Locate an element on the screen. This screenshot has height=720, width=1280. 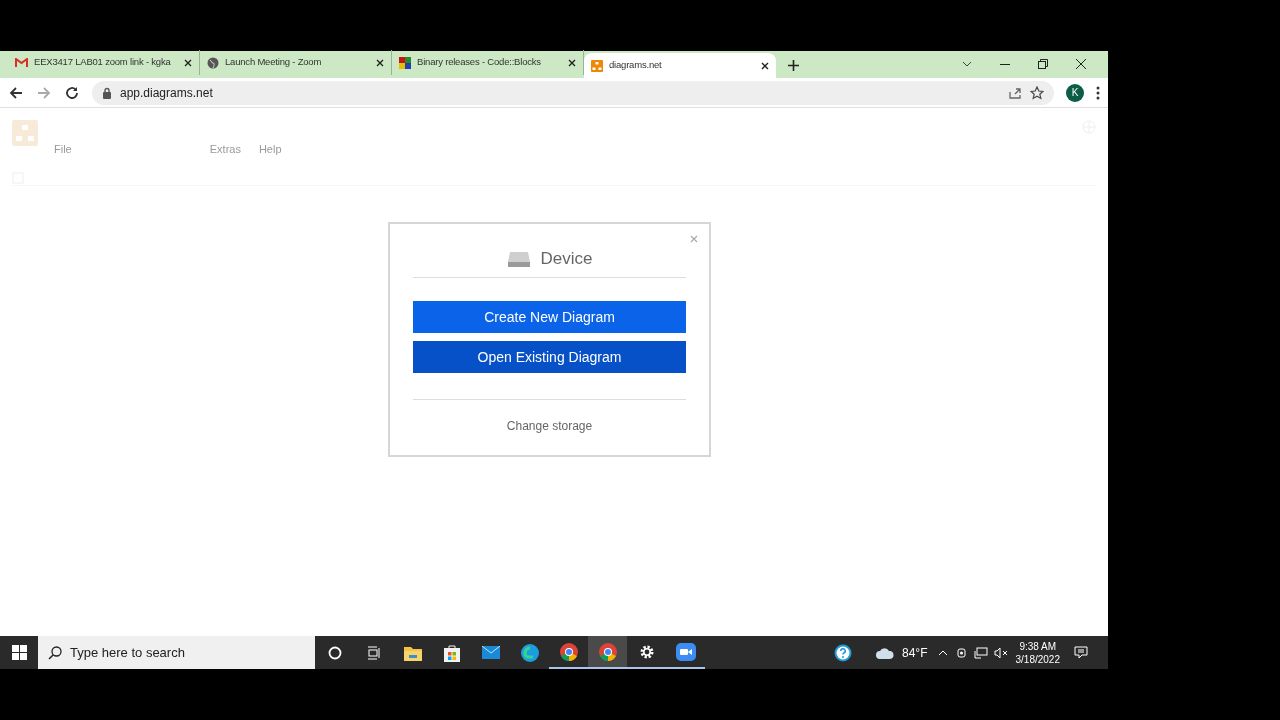
four-squares-icon is located at coordinates (405, 62).